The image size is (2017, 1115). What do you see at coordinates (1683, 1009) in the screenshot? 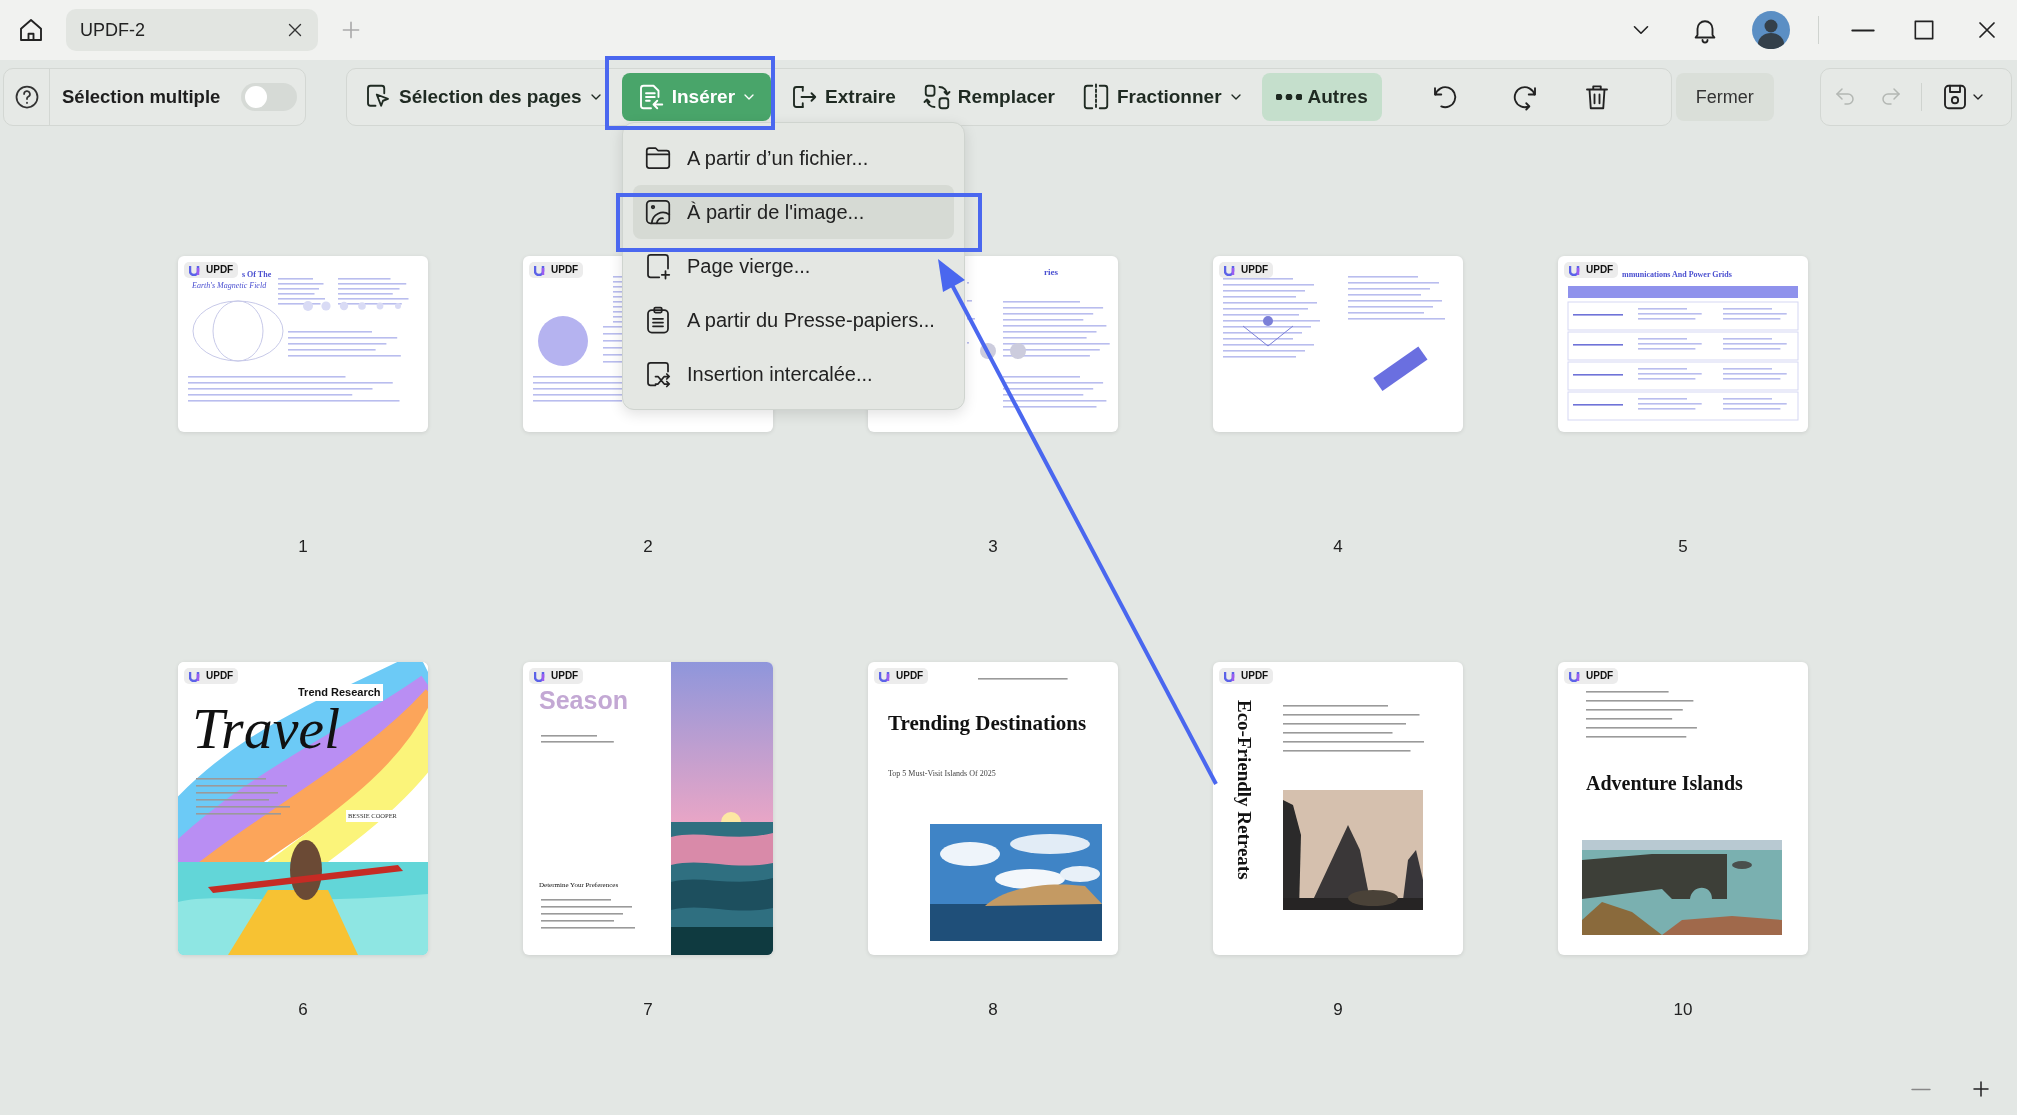
I see `page-number: 10` at bounding box center [1683, 1009].